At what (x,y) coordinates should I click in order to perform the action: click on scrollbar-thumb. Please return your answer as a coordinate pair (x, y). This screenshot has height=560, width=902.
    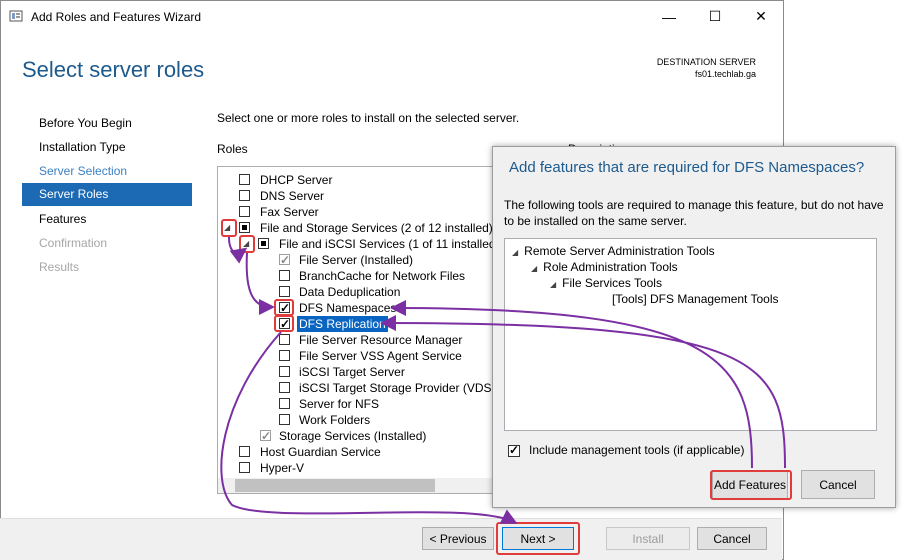
    Looking at the image, I should click on (335, 485).